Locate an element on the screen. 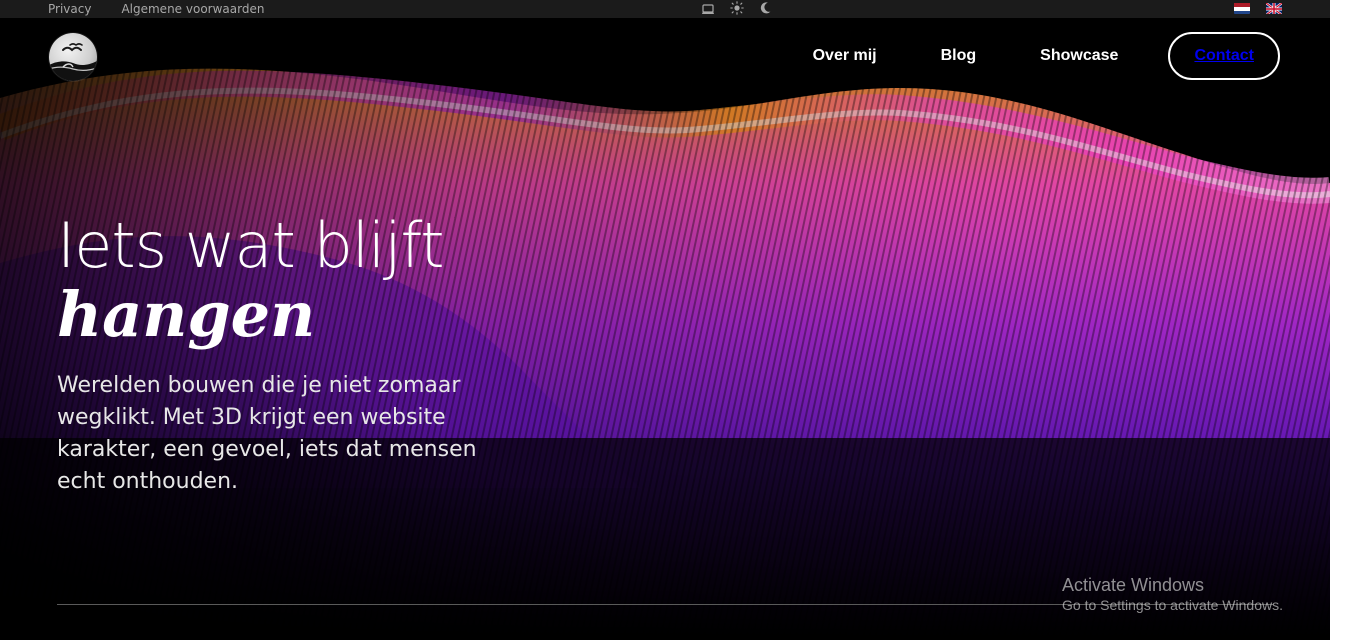 The height and width of the screenshot is (640, 1360). scrollbar-gutter is located at coordinates (1345, 320).